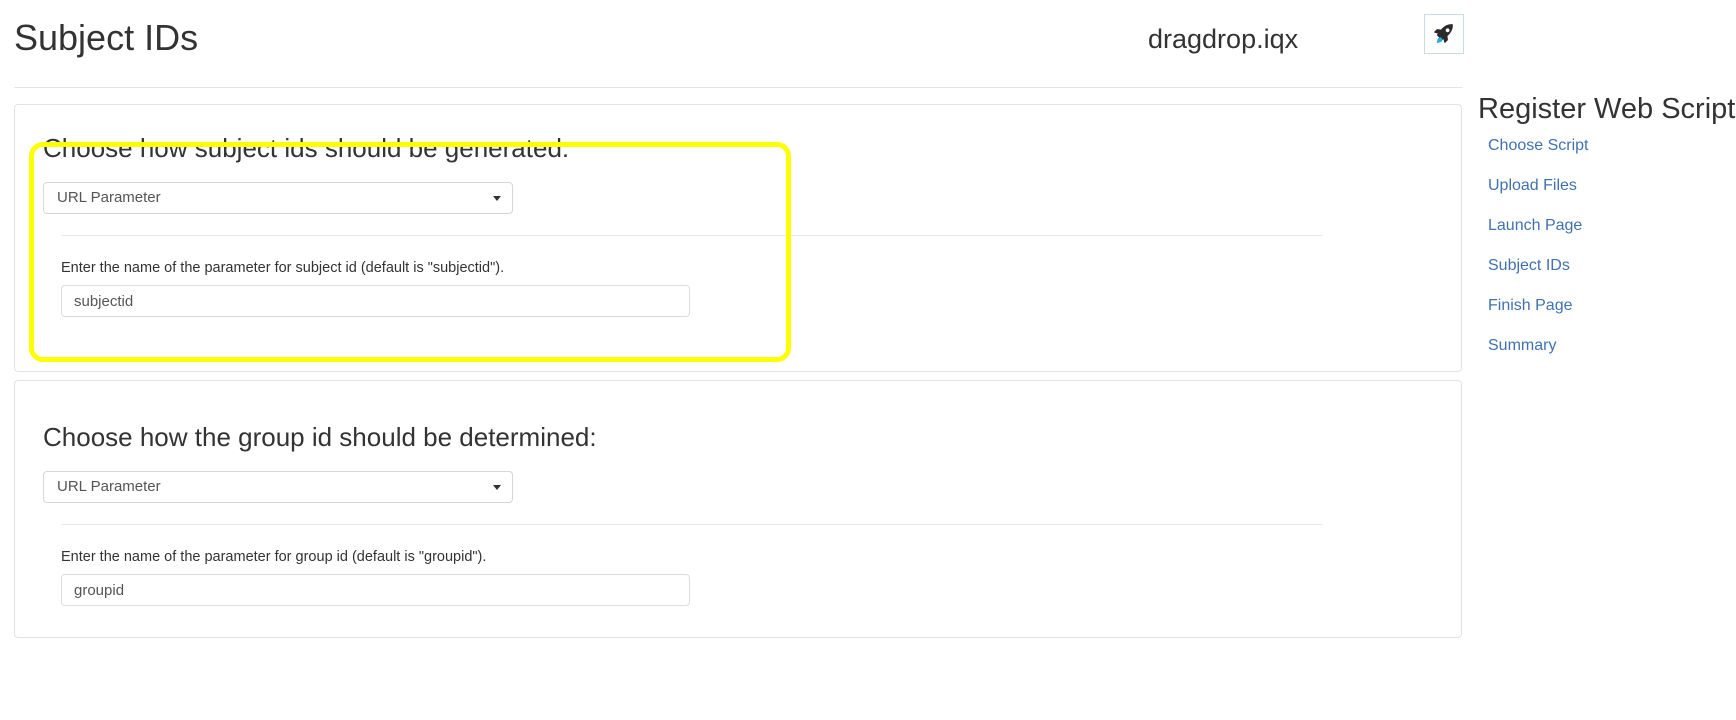 This screenshot has width=1736, height=720. I want to click on group-id-method-value: URL Parameter, so click(109, 486).